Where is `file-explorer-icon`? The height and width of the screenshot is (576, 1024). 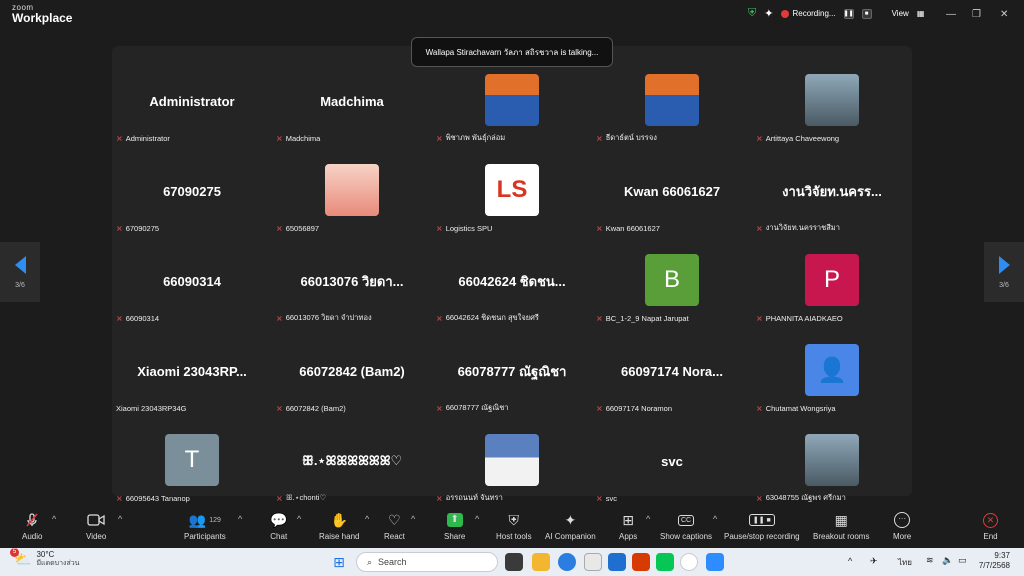 file-explorer-icon is located at coordinates (541, 562).